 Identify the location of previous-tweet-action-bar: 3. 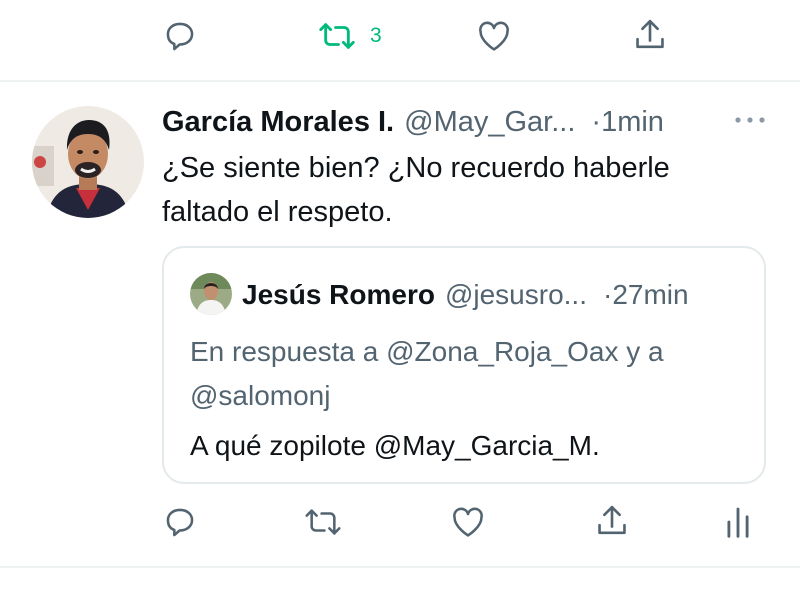
(400, 40).